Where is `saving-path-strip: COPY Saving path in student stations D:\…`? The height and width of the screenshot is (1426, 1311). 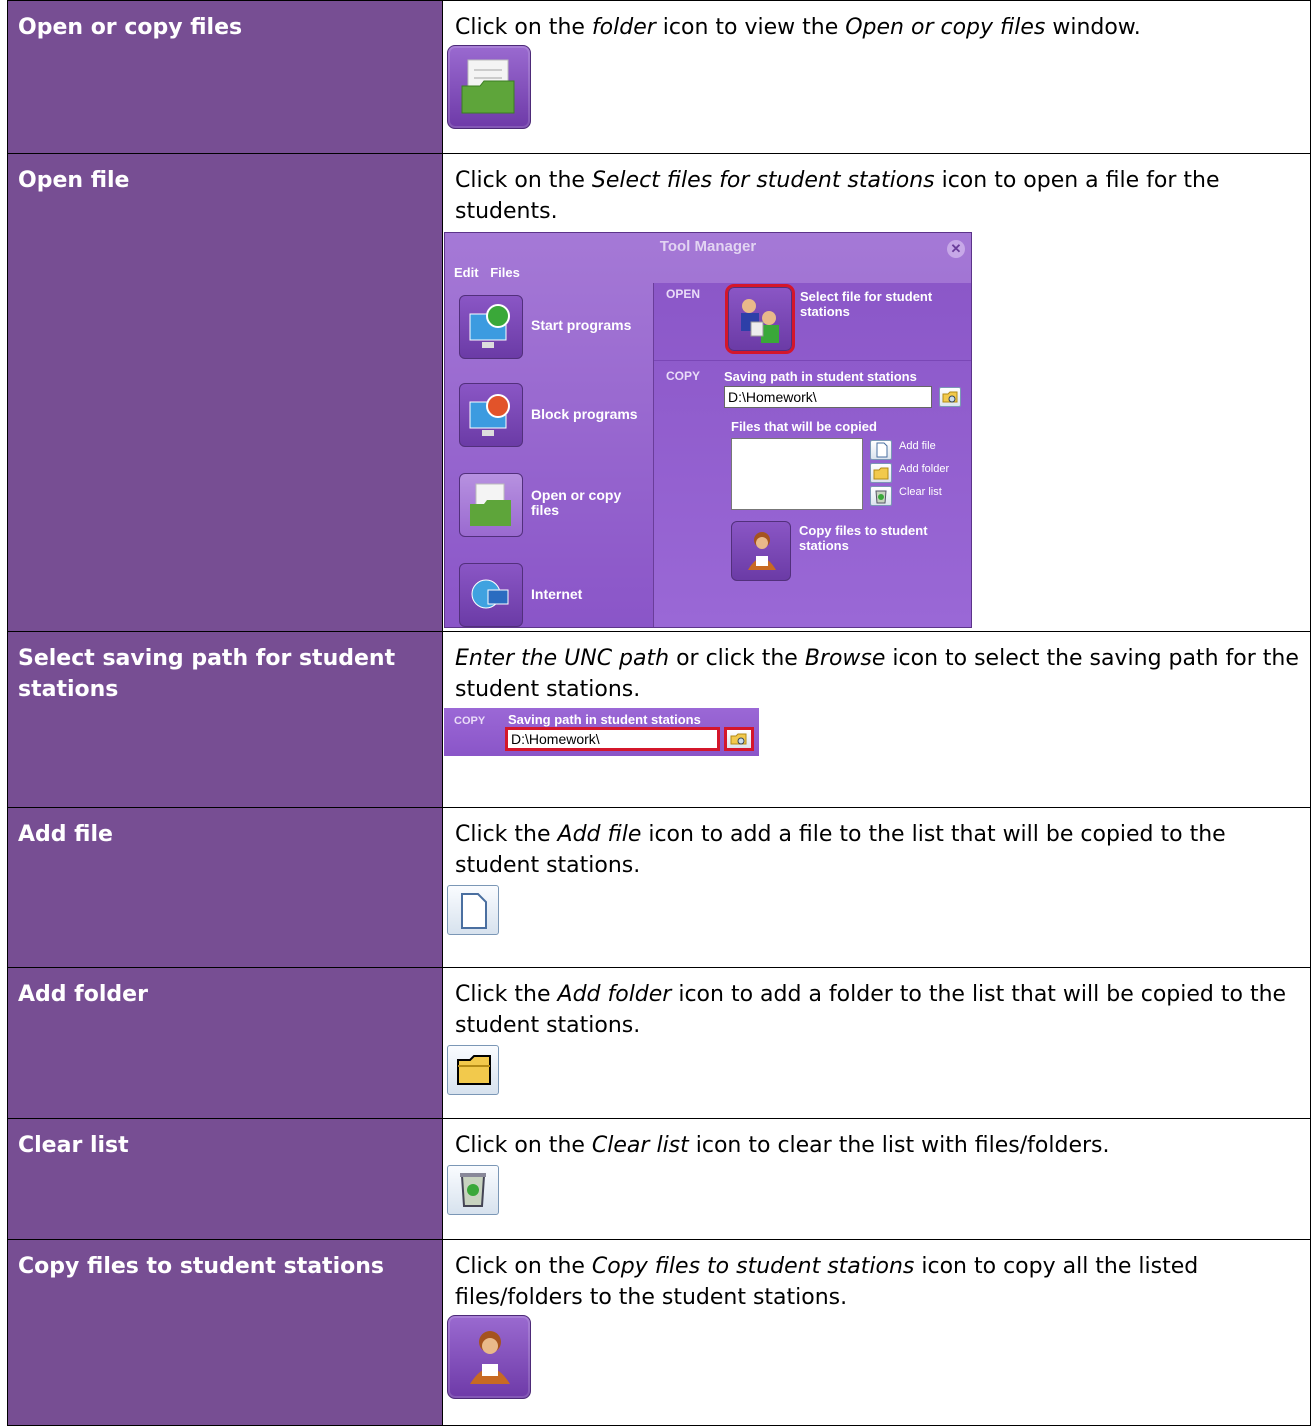 saving-path-strip: COPY Saving path in student stations D:\… is located at coordinates (601, 732).